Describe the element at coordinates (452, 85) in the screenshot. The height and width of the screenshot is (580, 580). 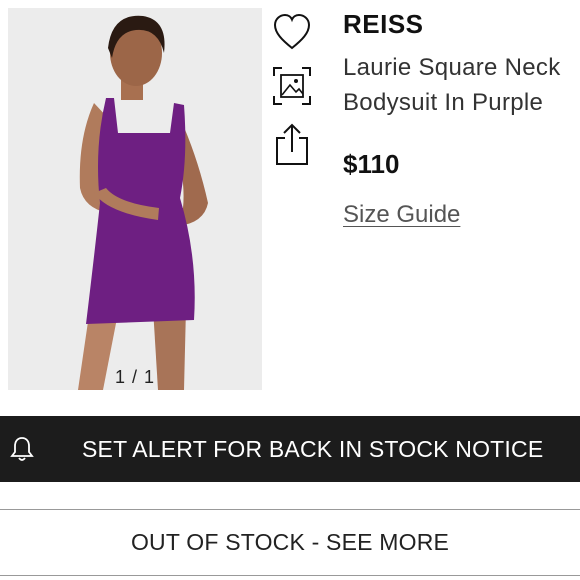
I see `product-title: Laurie Square Neck Bodysuit In Purple` at that location.